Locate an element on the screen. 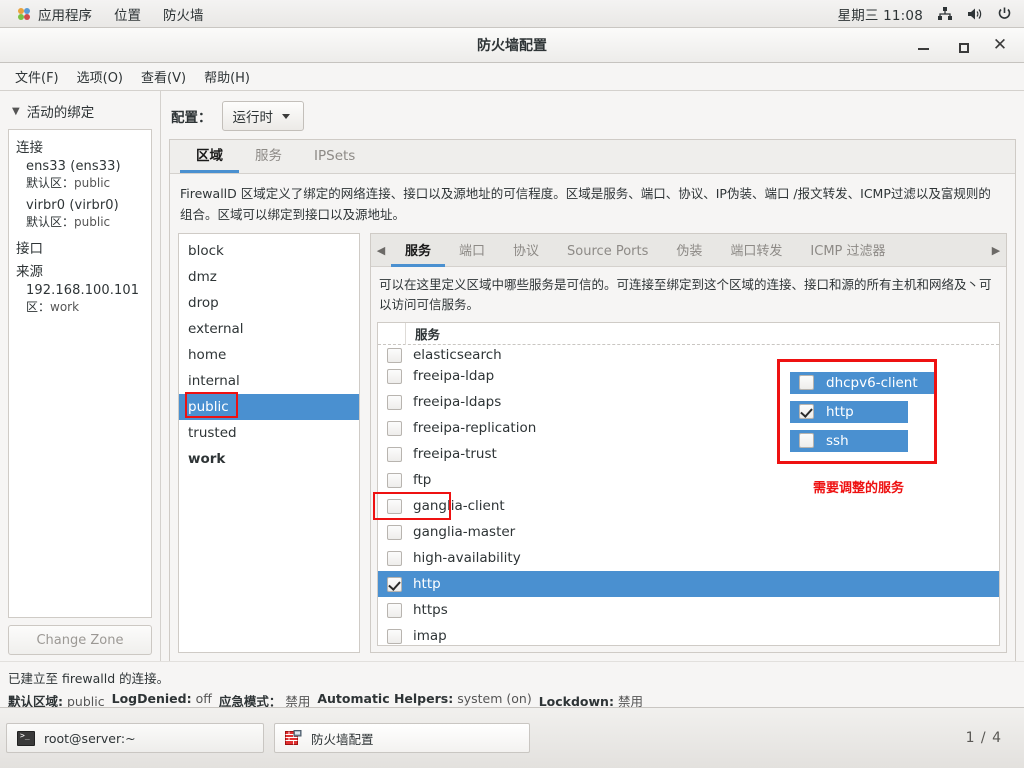  subtab-scroll-right-button: ▶ is located at coordinates (996, 250).